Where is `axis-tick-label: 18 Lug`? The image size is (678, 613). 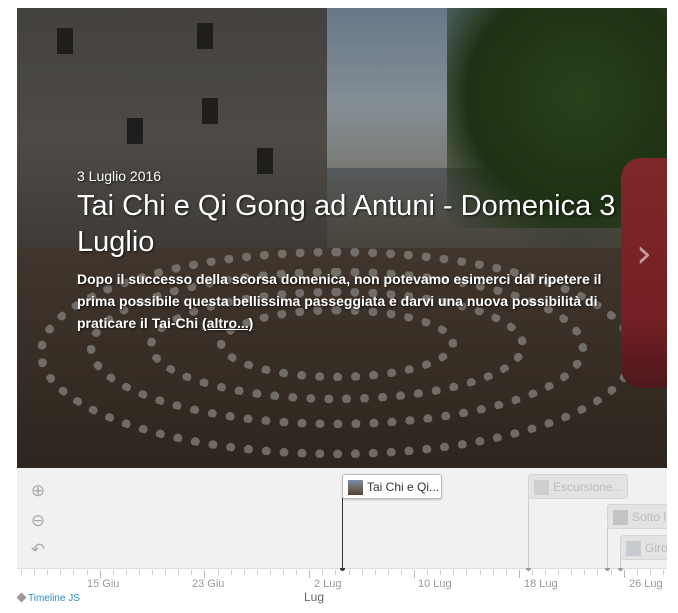 axis-tick-label: 18 Lug is located at coordinates (541, 584).